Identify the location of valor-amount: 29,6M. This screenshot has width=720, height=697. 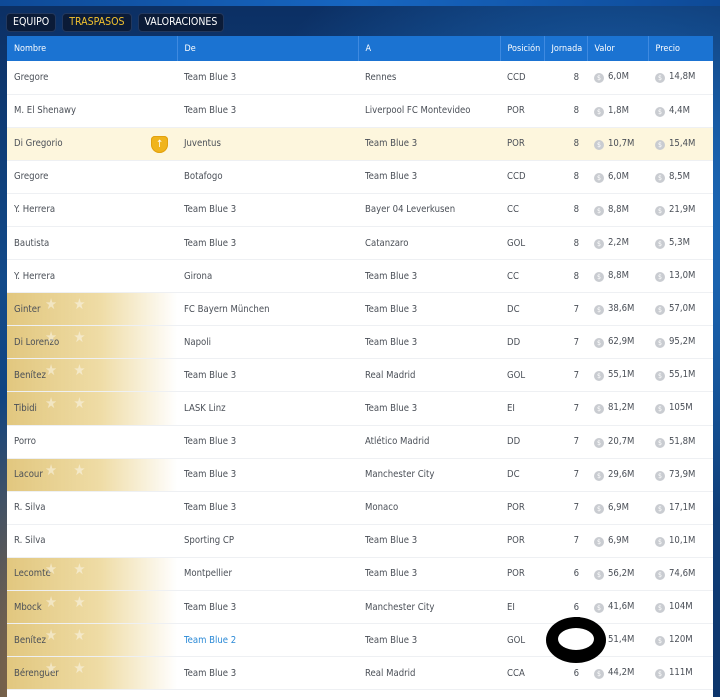
(621, 474).